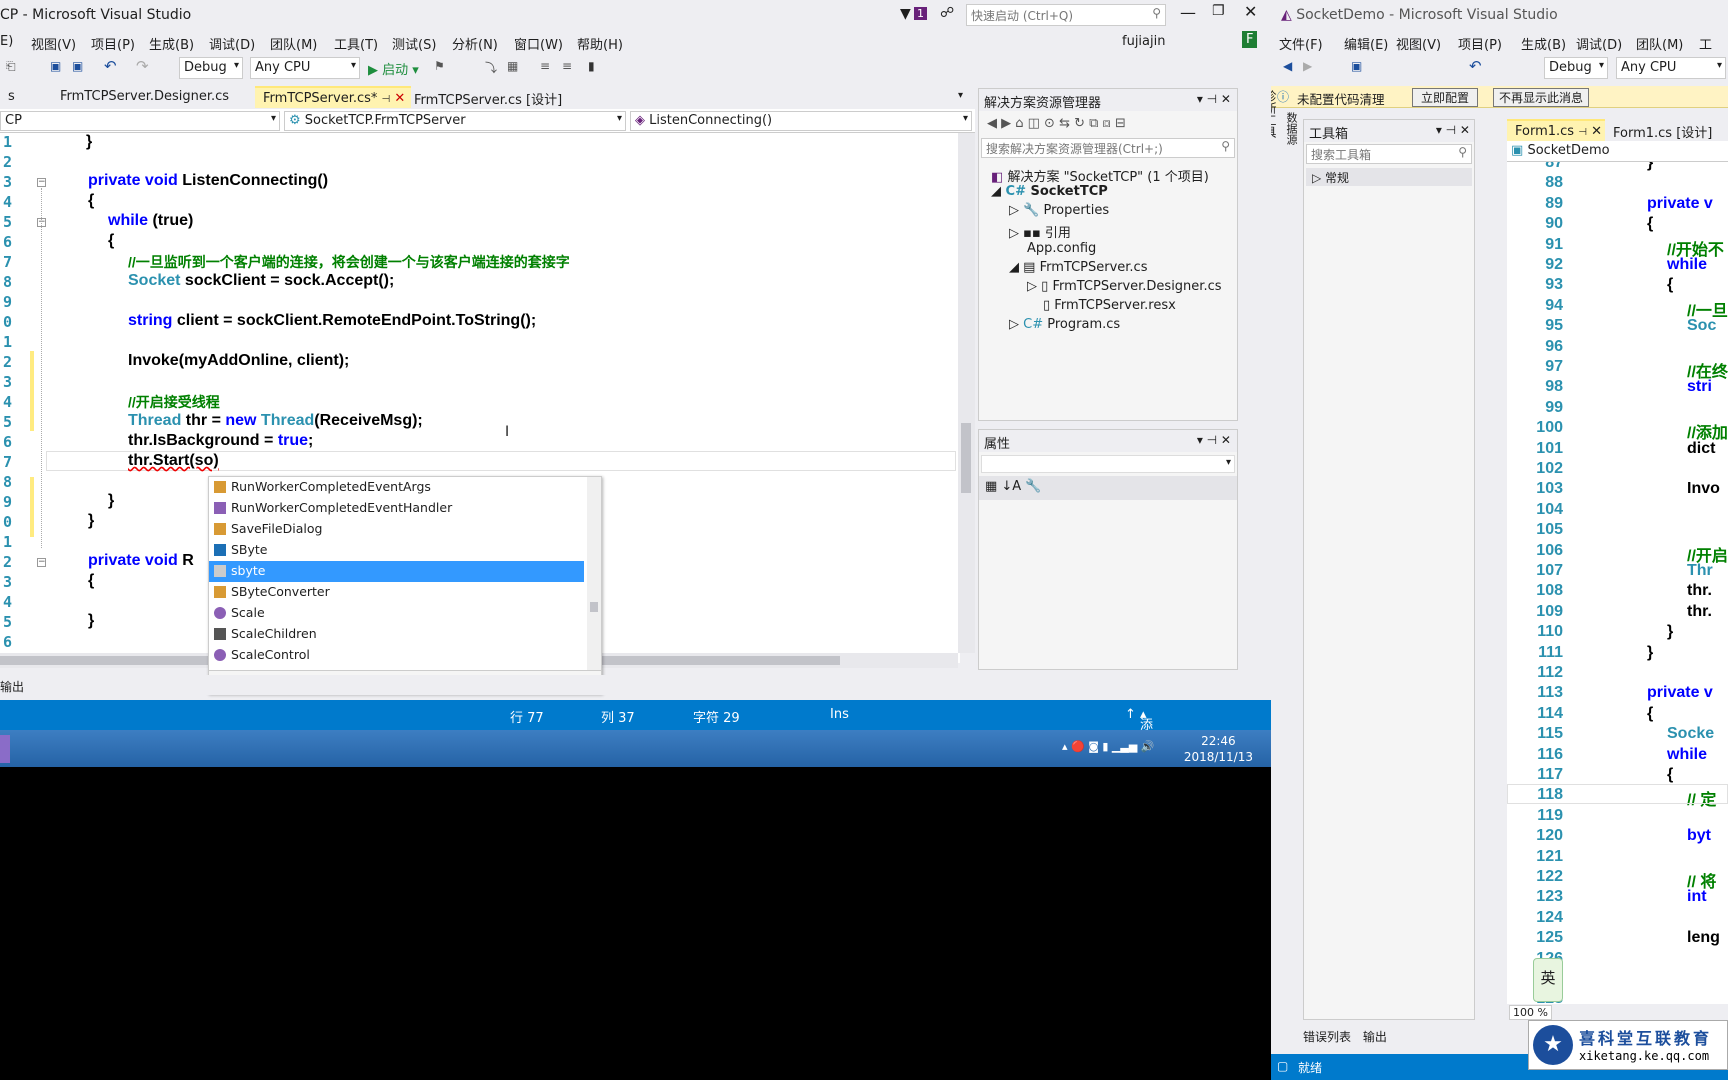  What do you see at coordinates (396, 487) in the screenshot?
I see `completion-item: RunWorkerCompletedEventArgs` at bounding box center [396, 487].